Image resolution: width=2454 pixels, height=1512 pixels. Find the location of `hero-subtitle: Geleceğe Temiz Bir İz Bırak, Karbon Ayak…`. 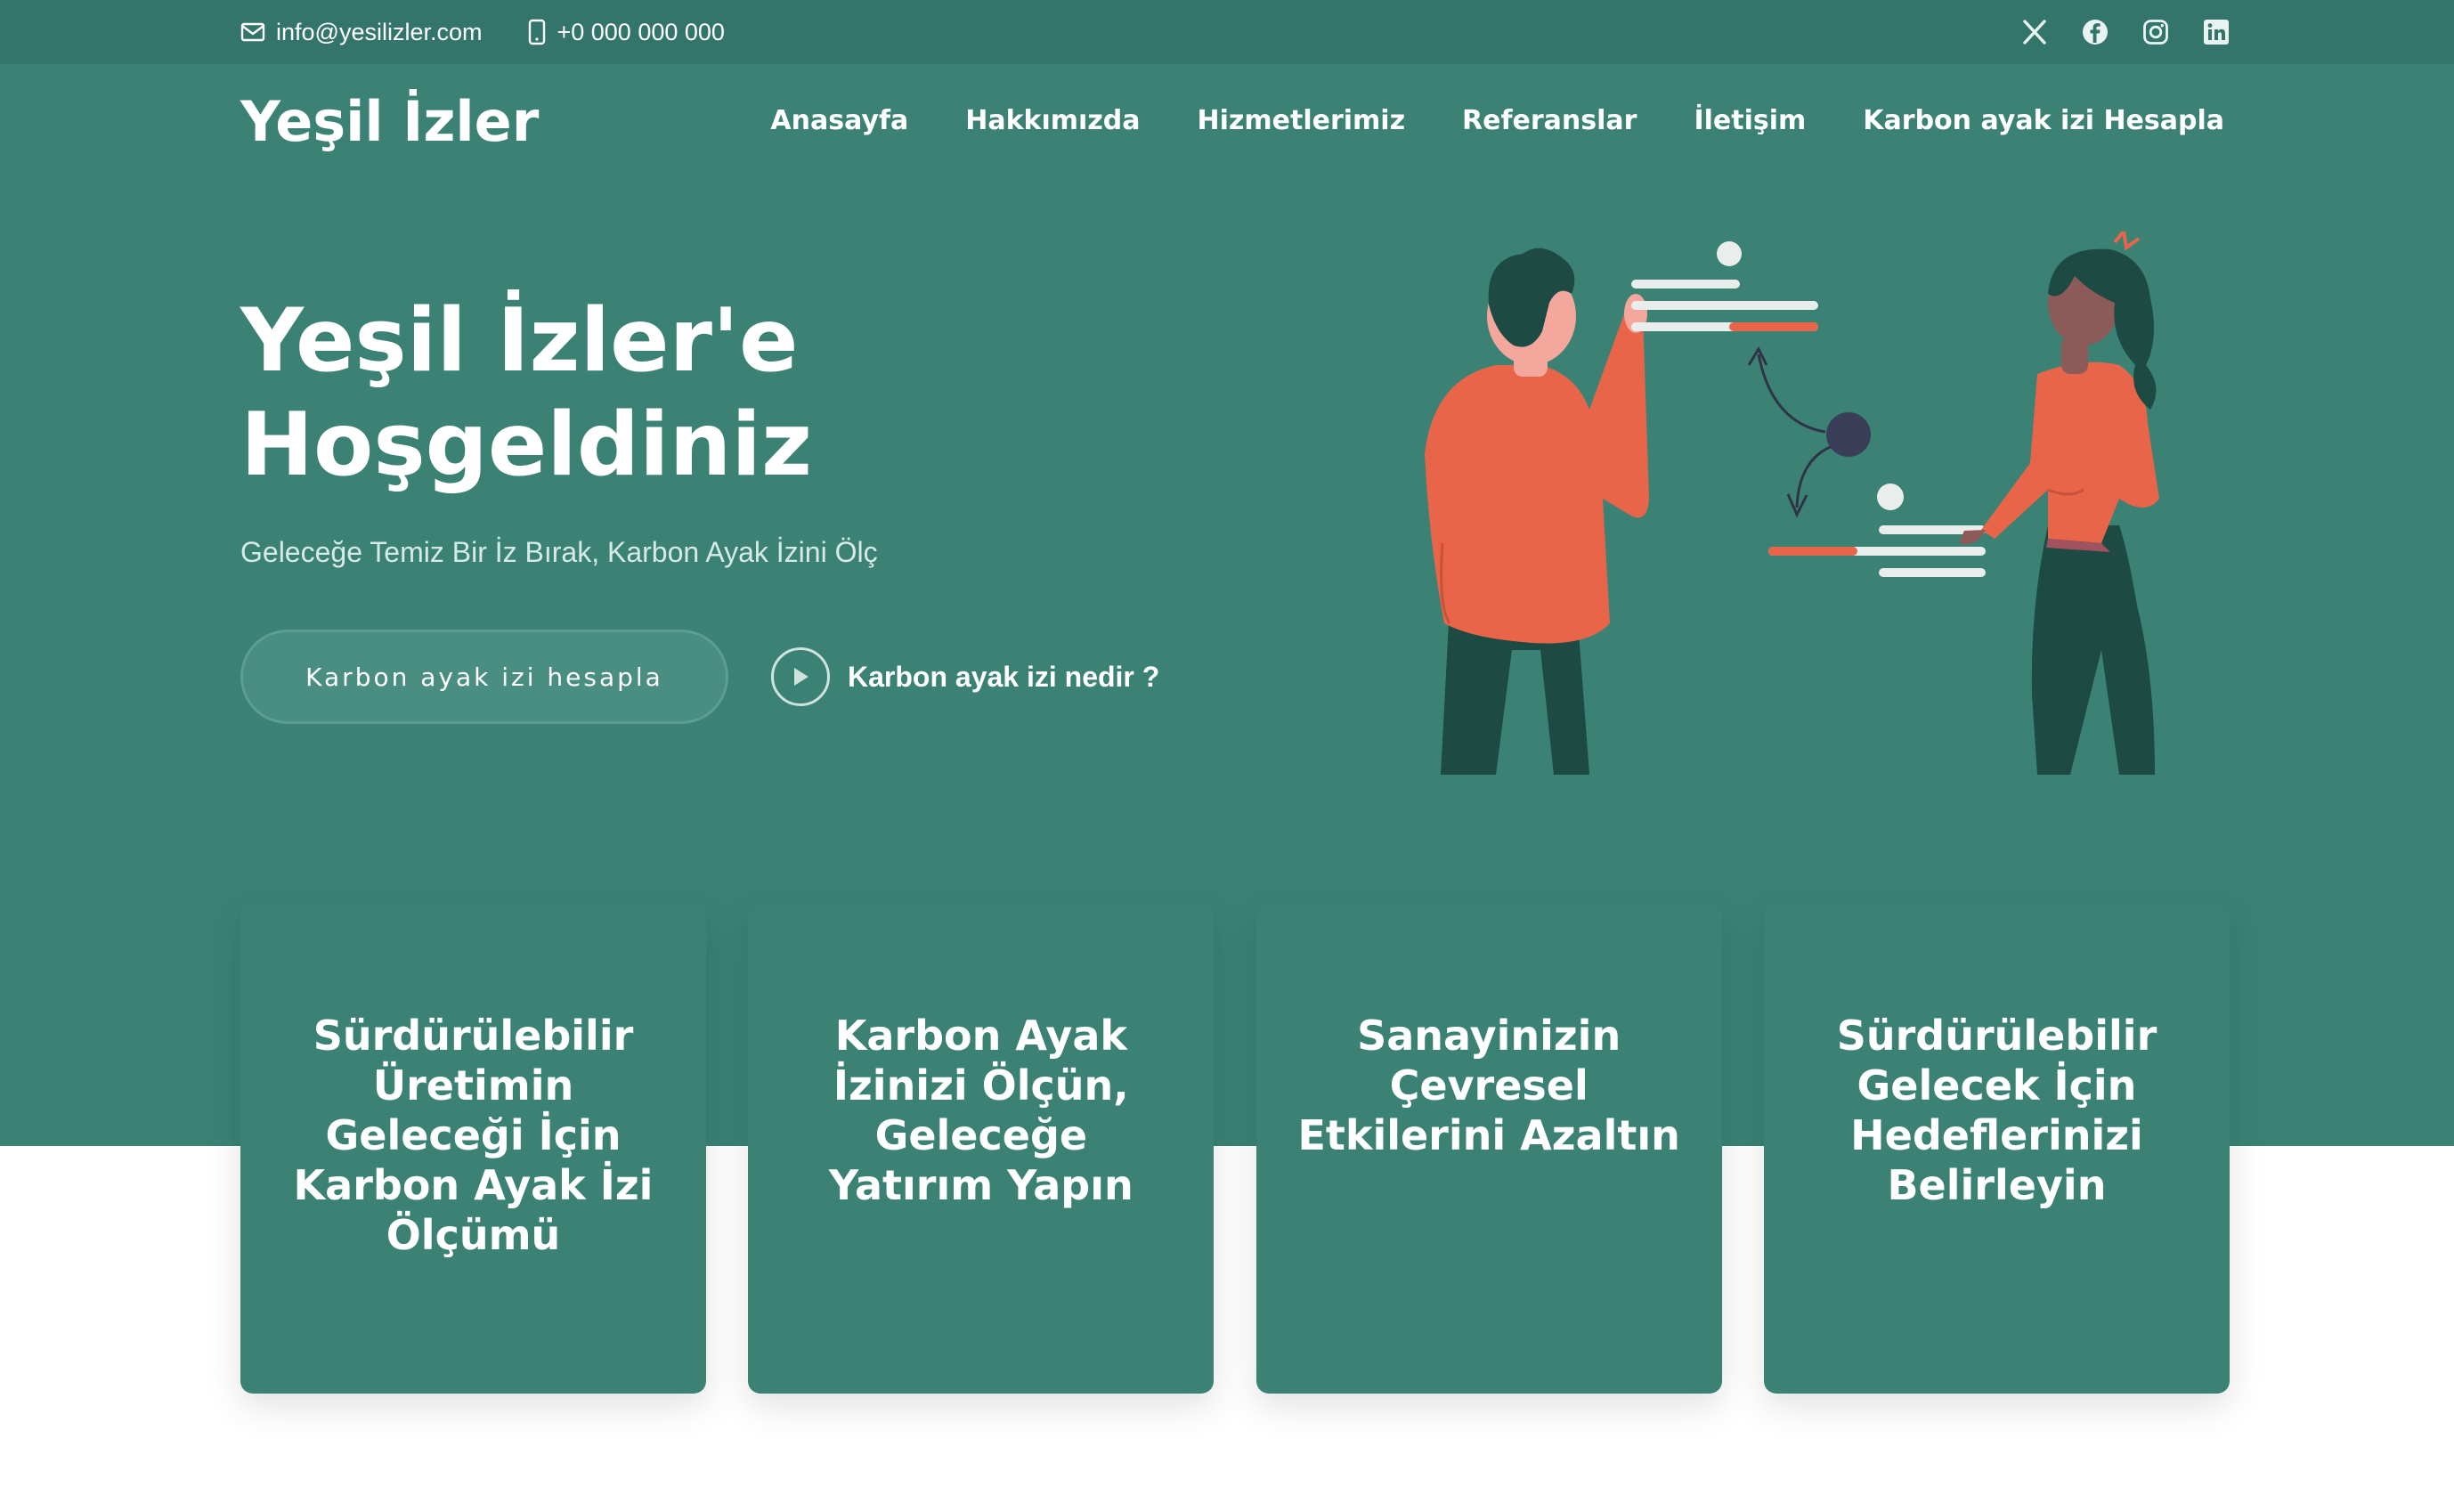

hero-subtitle: Geleceğe Temiz Bir İz Bırak, Karbon Ayak… is located at coordinates (559, 552).